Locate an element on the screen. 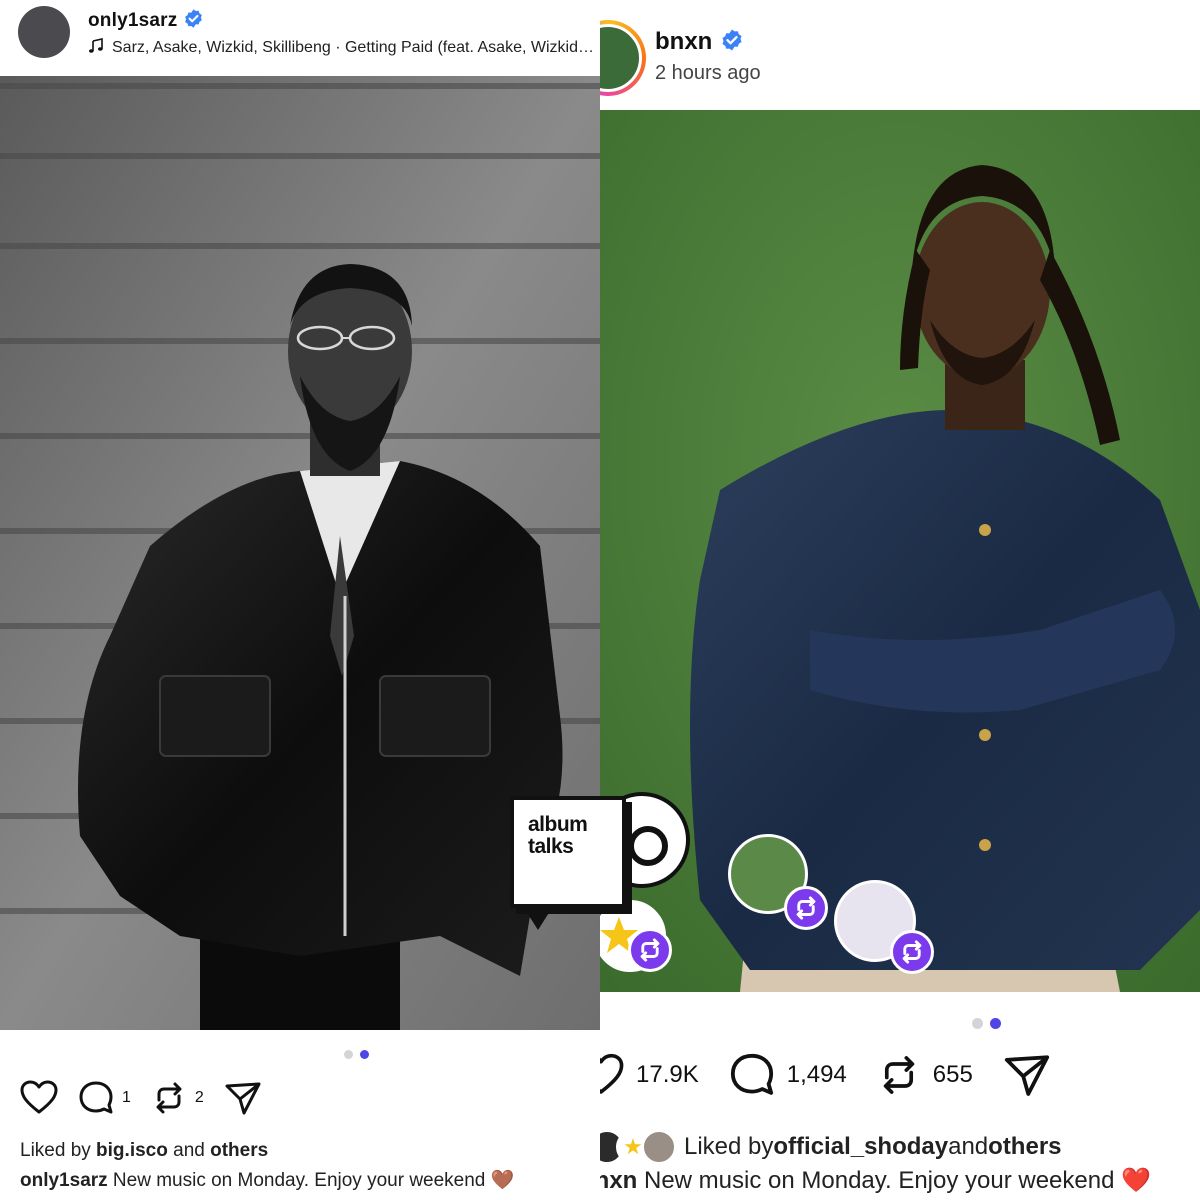 This screenshot has width=1200, height=1200. like-button is located at coordinates (39, 1098).